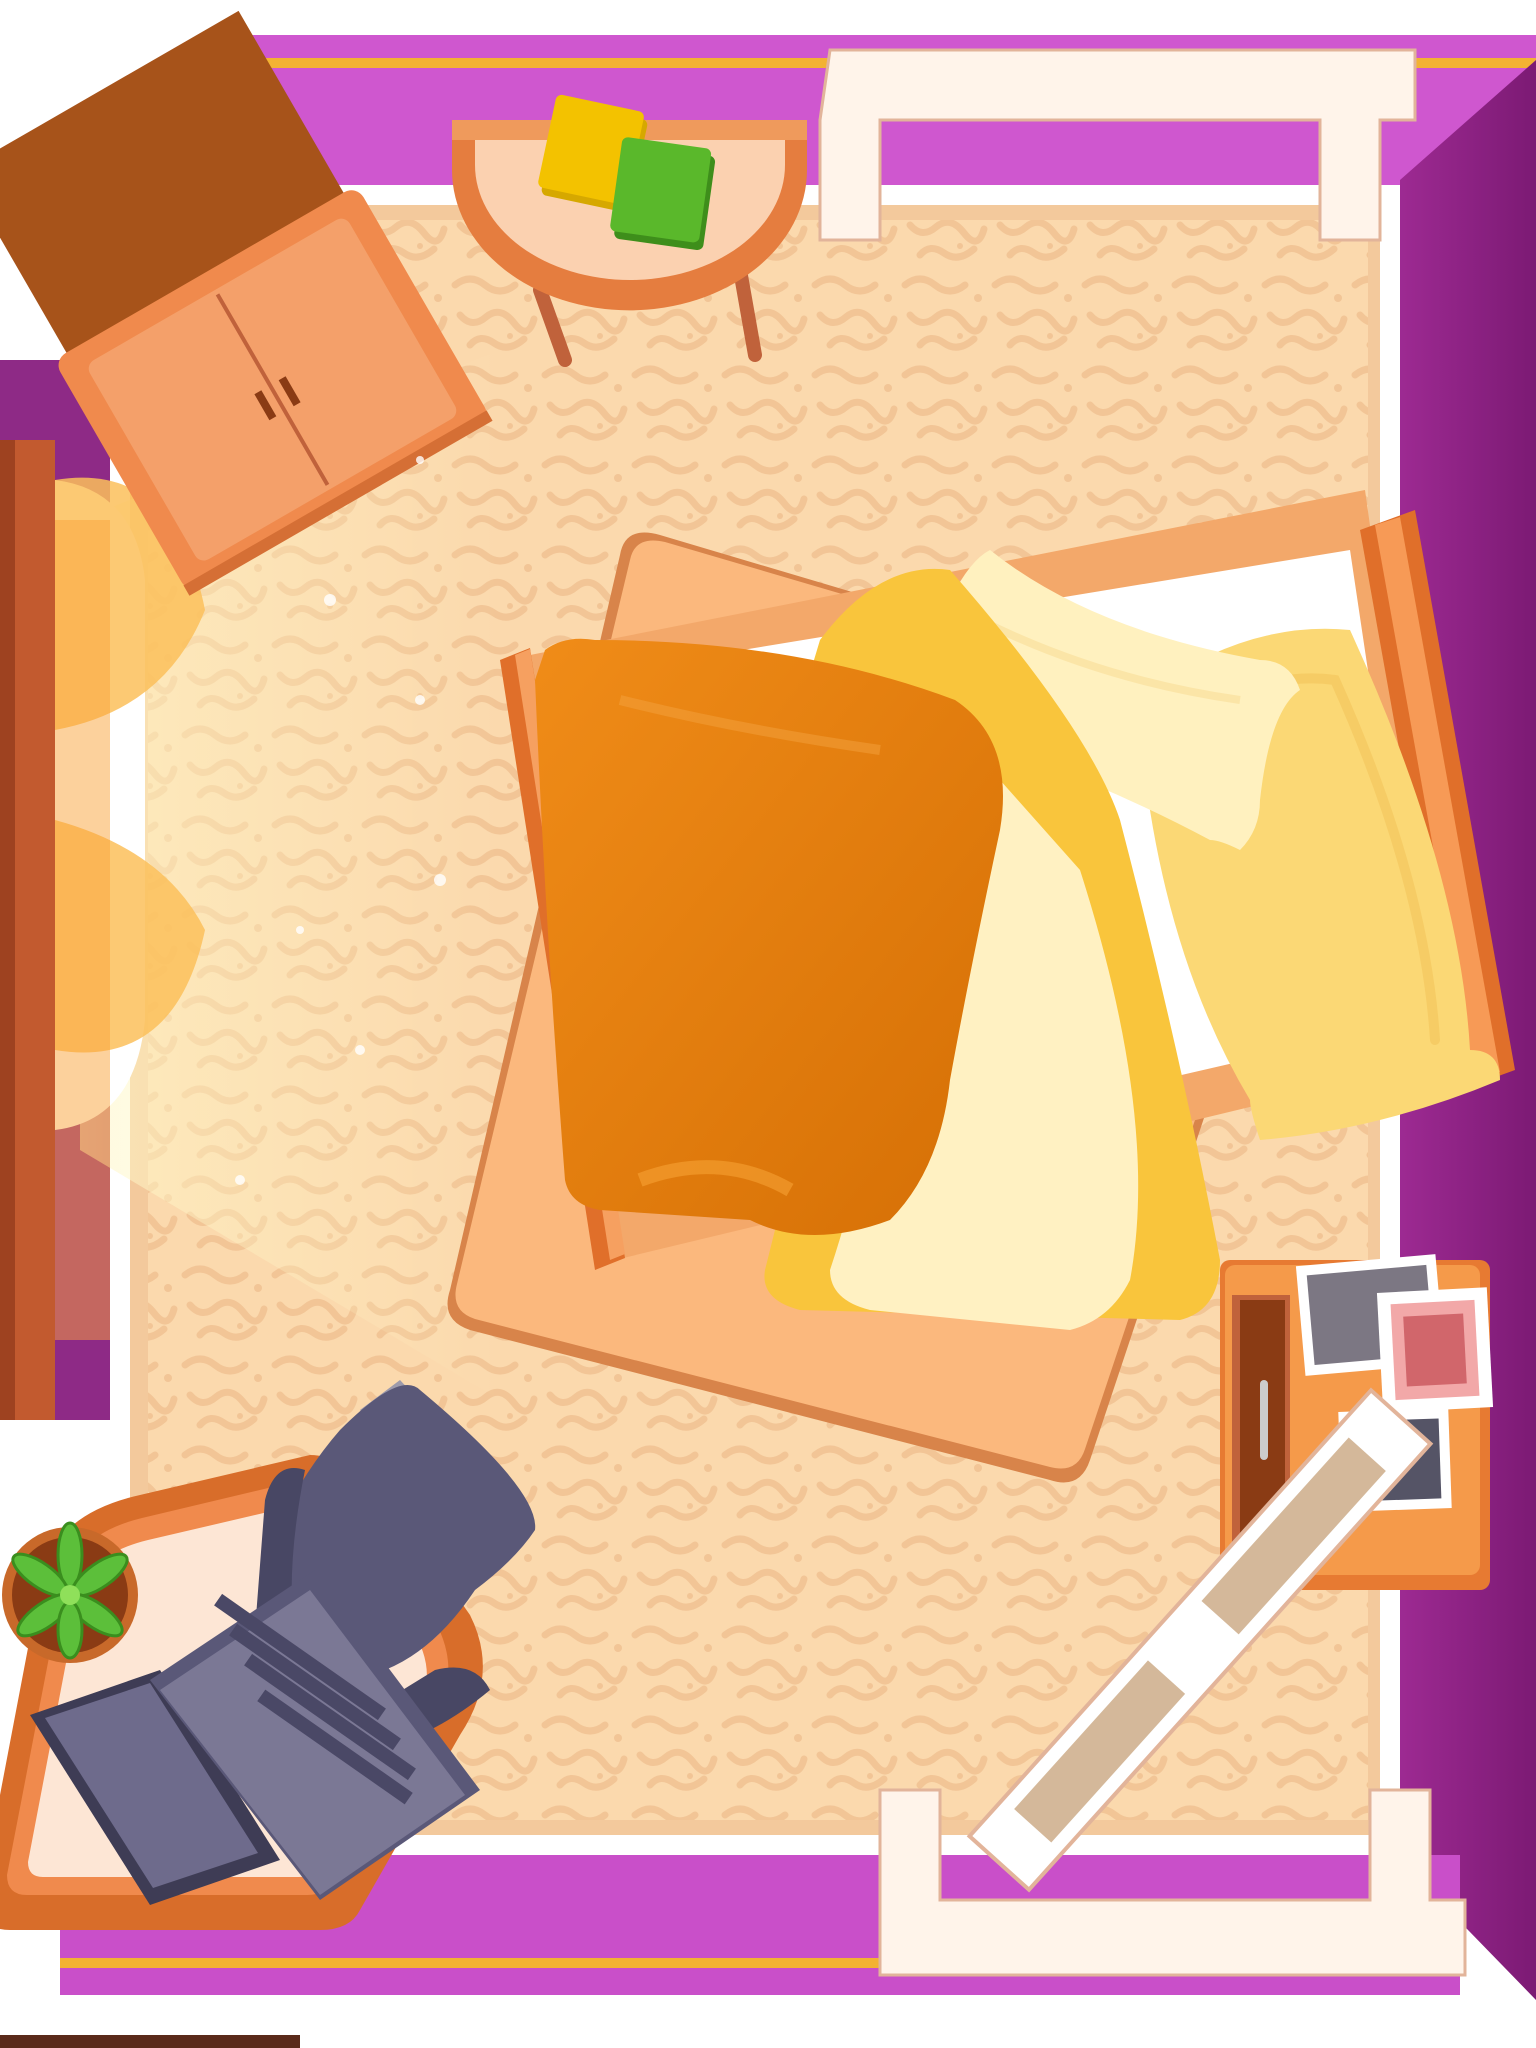 This screenshot has height=2048, width=1536. What do you see at coordinates (1264, 1420) in the screenshot?
I see `nightstand-handle` at bounding box center [1264, 1420].